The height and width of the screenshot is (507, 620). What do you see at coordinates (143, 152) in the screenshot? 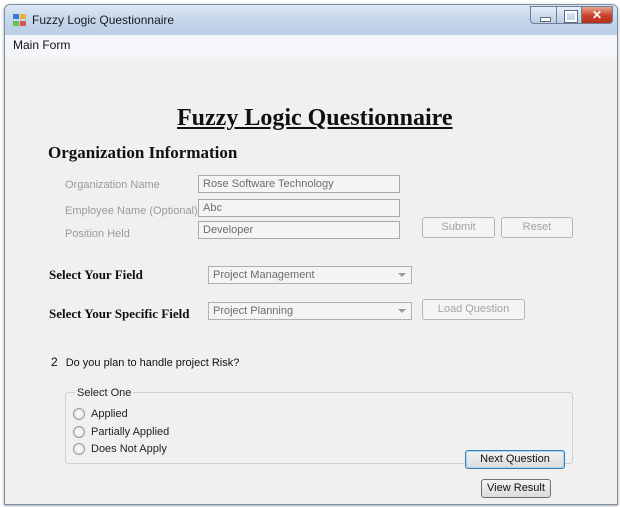
I see `section-title-organization: Organization Information` at bounding box center [143, 152].